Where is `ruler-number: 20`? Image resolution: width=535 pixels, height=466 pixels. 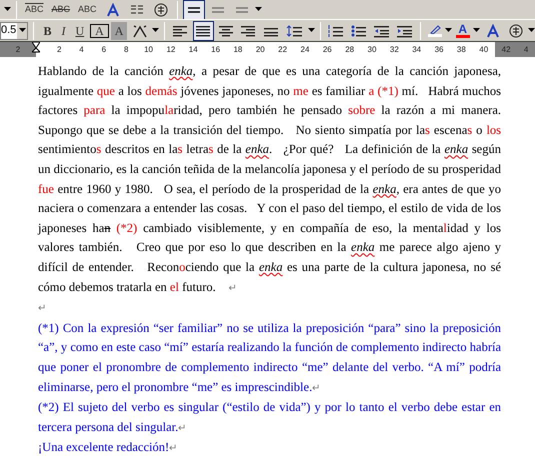 ruler-number: 20 is located at coordinates (260, 50).